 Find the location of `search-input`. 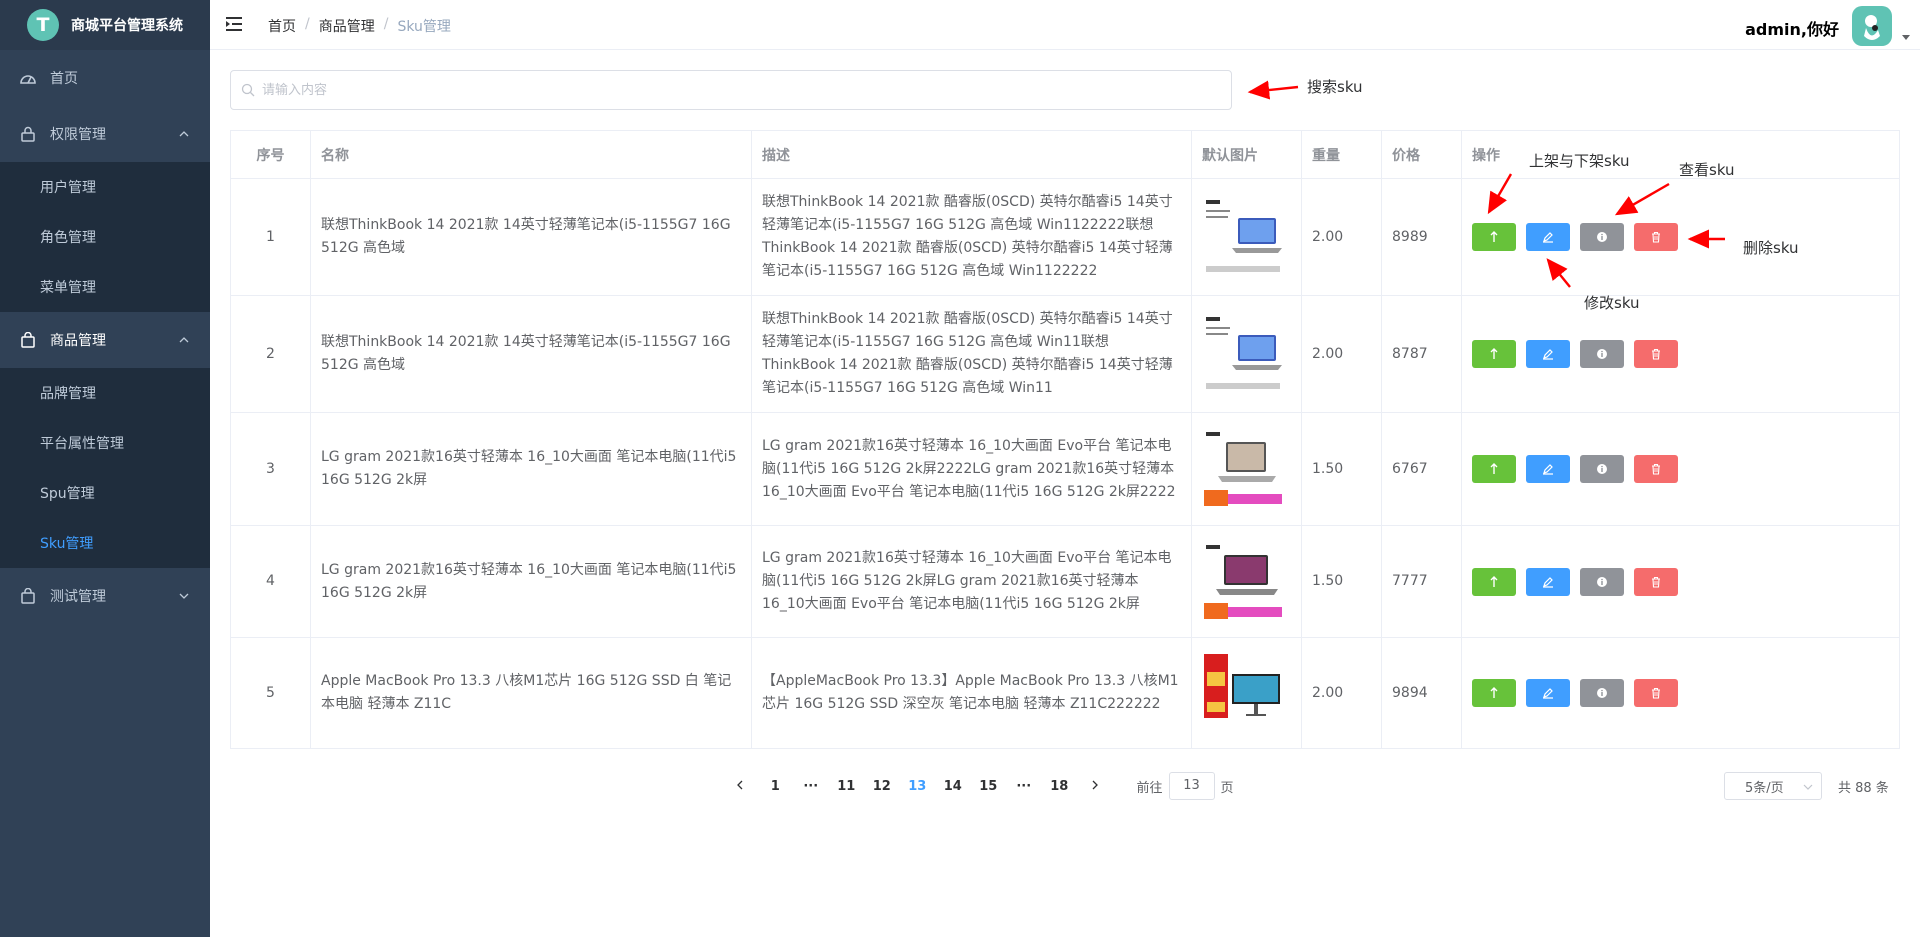

search-input is located at coordinates (732, 90).